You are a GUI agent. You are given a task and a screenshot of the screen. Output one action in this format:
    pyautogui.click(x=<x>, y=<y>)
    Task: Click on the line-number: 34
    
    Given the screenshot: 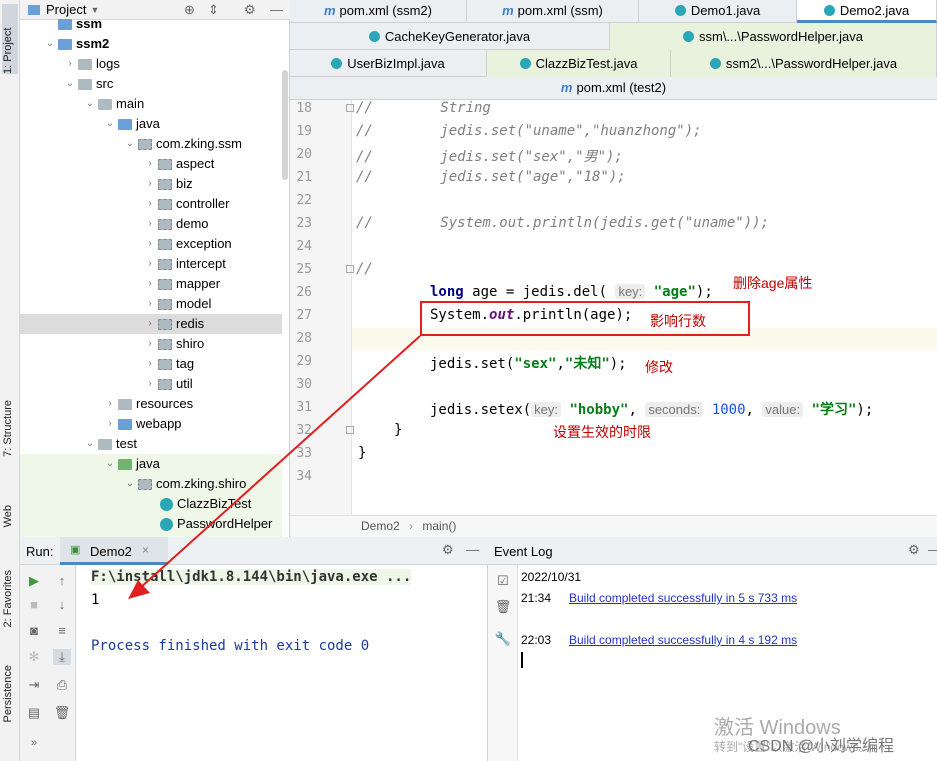 What is the action you would take?
    pyautogui.click(x=304, y=476)
    